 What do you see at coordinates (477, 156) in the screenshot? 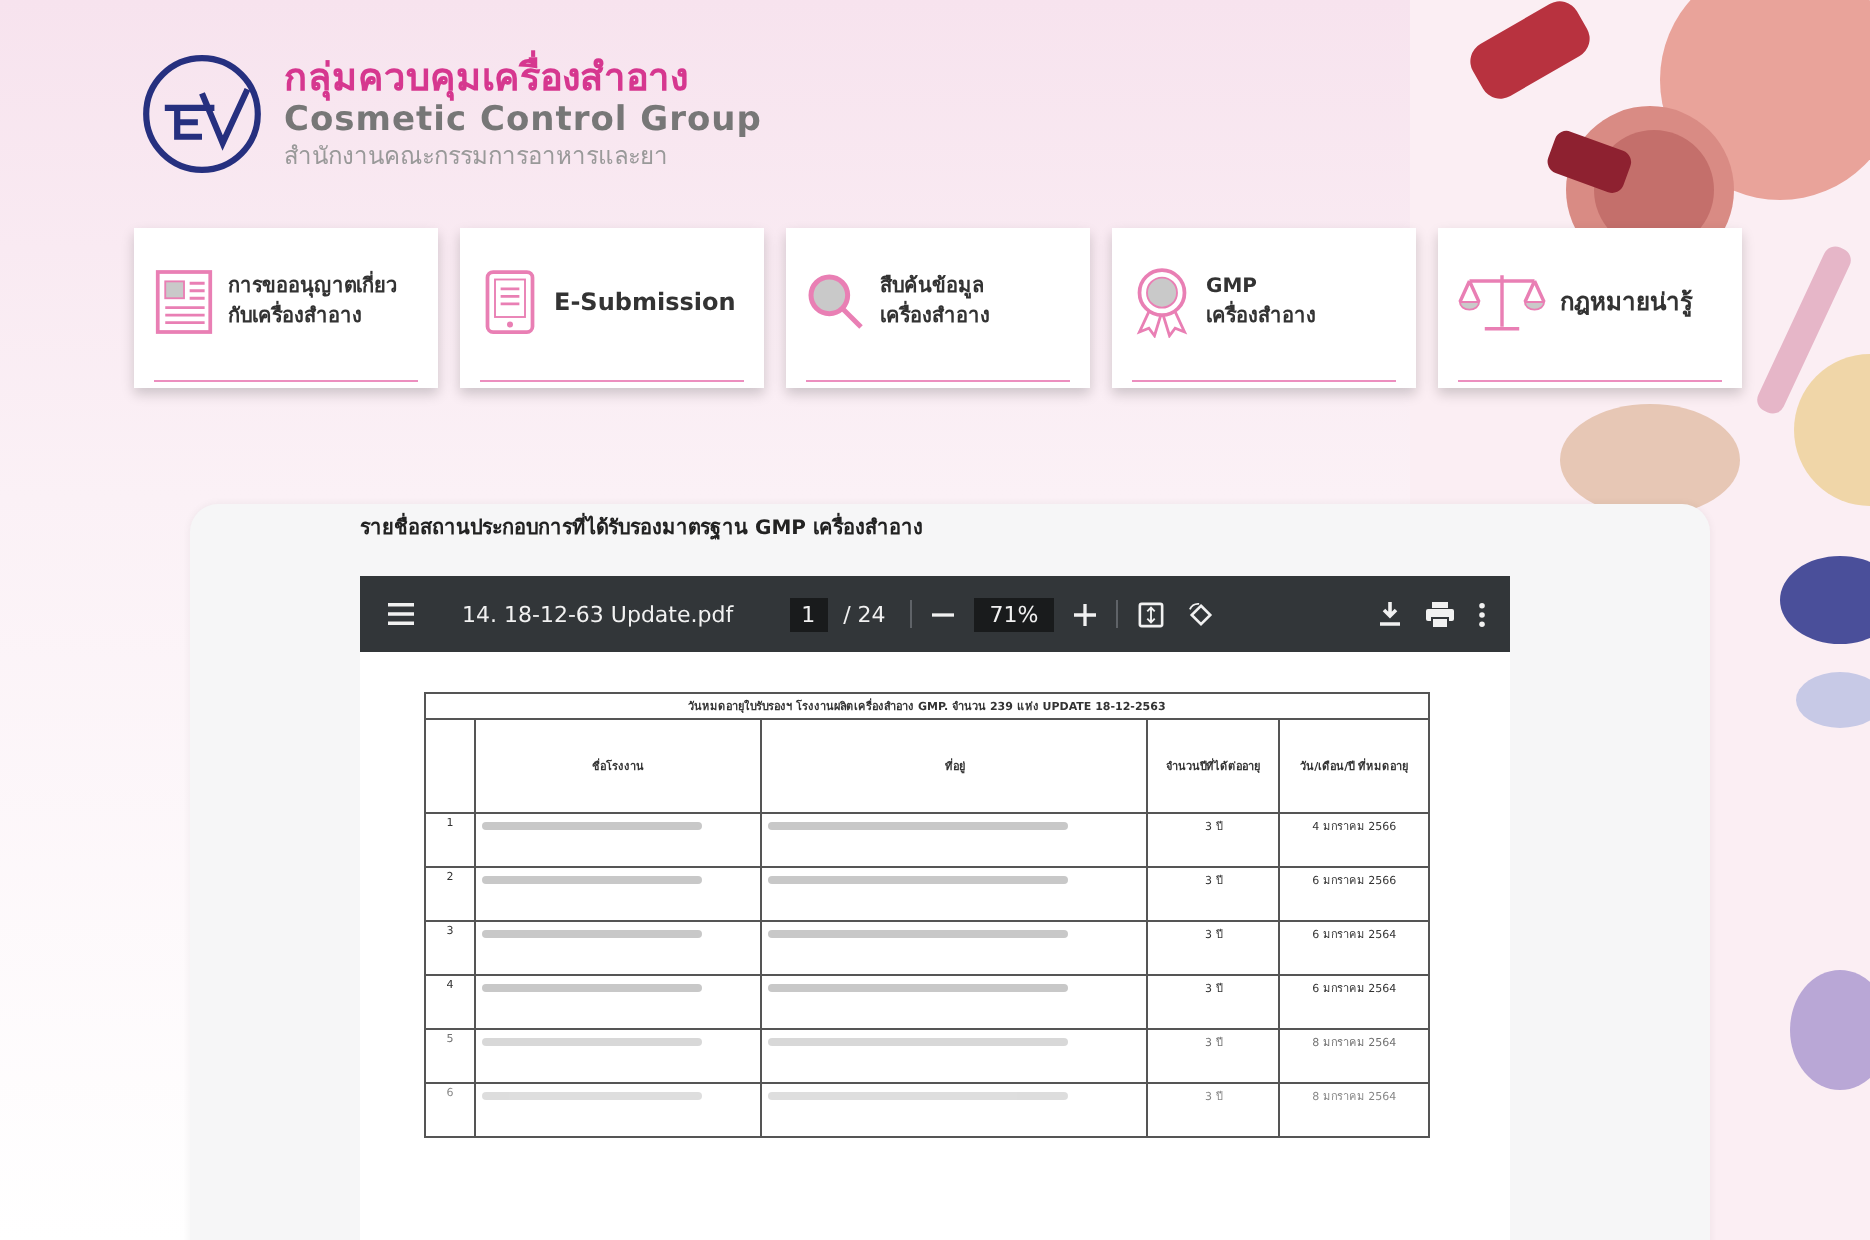
I see `site-subtitle: สำนักงานคณะกรรมการอาหารและยา` at bounding box center [477, 156].